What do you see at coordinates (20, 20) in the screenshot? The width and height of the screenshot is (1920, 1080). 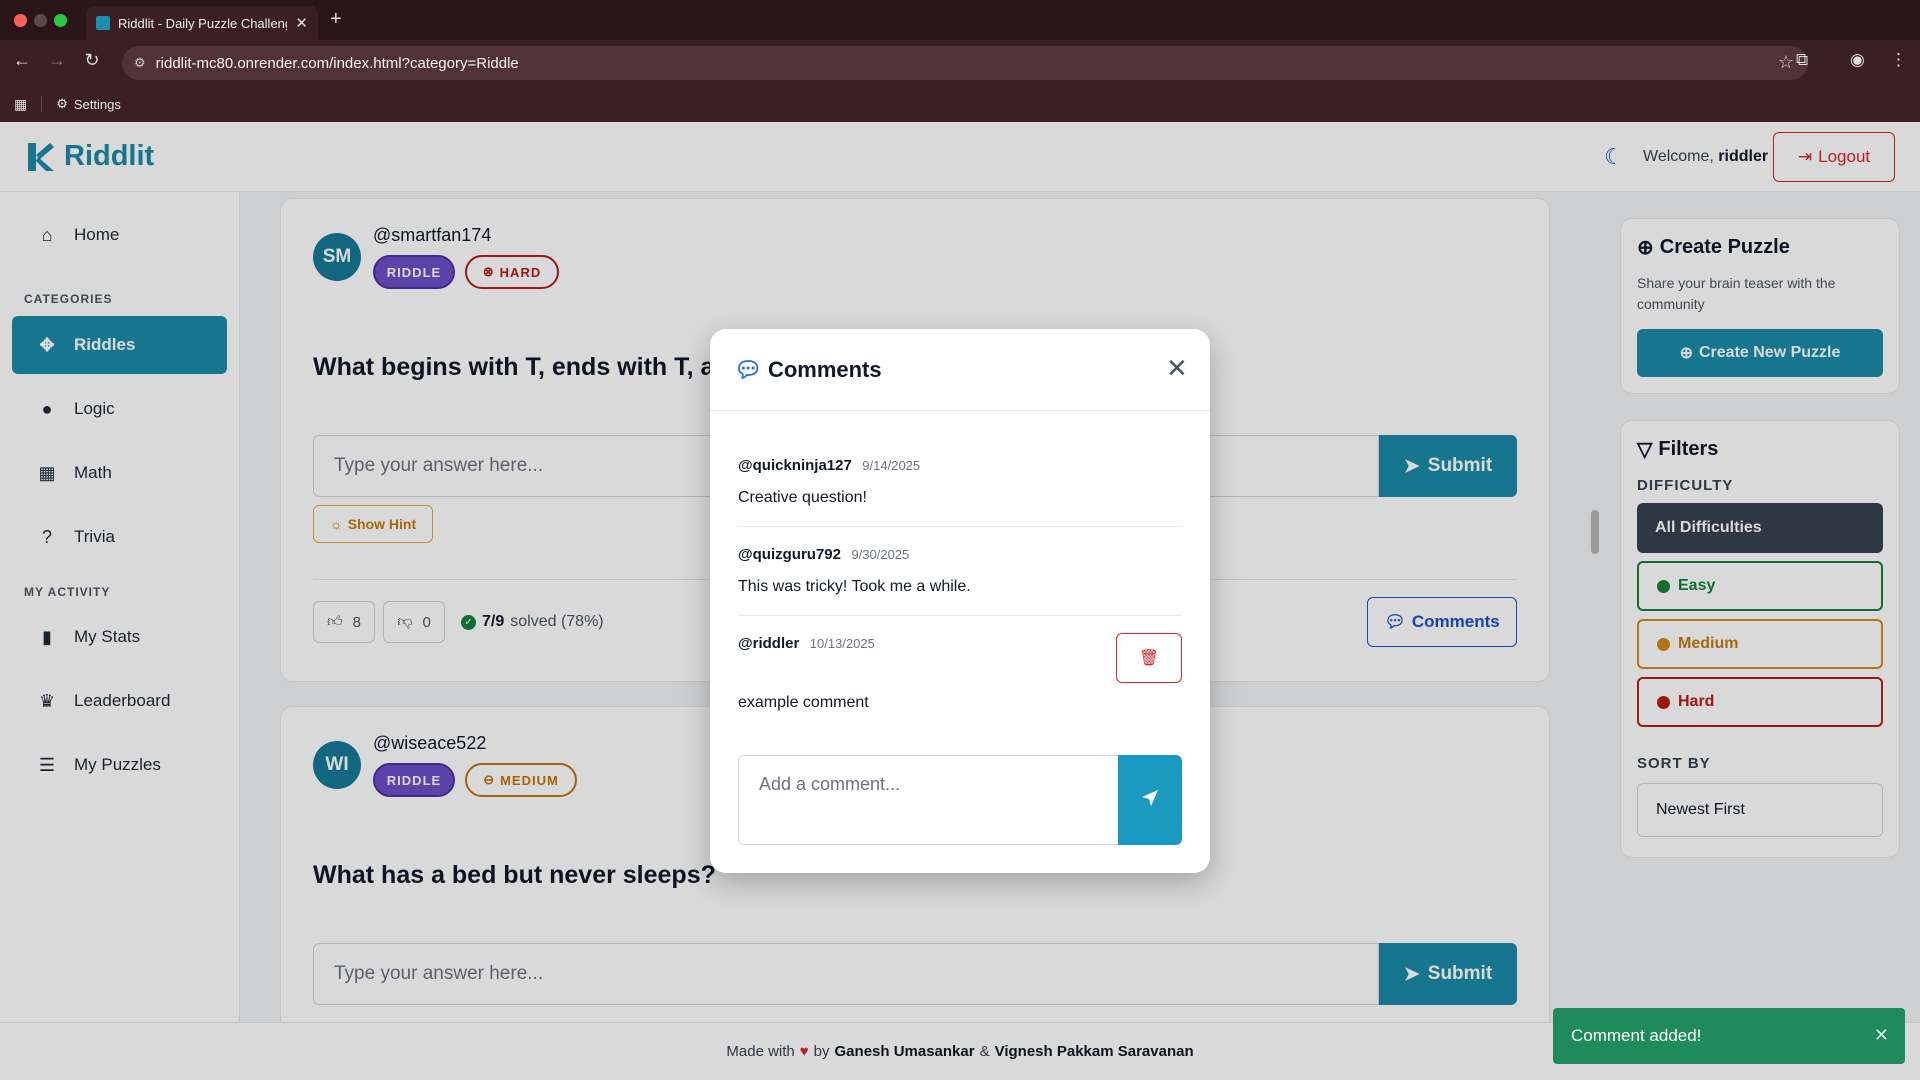 I see `close-window-button` at bounding box center [20, 20].